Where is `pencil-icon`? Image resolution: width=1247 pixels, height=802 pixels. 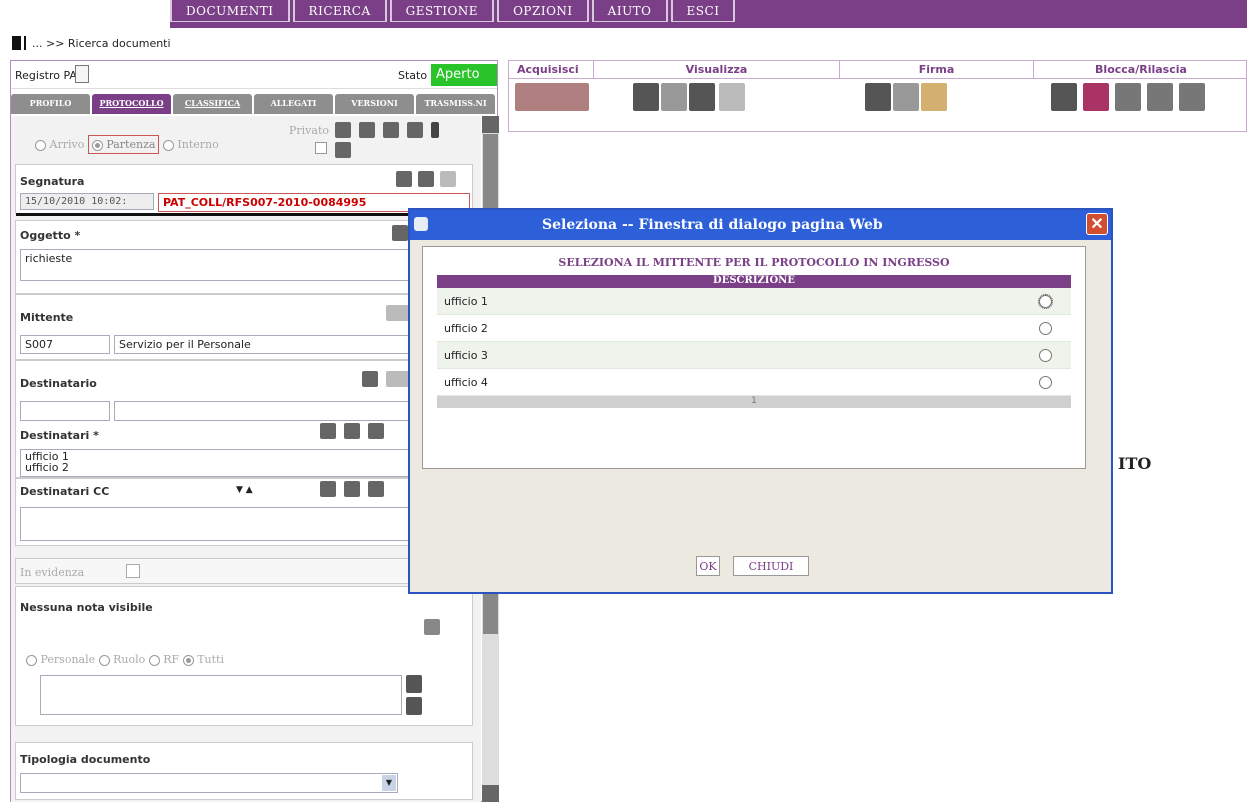
pencil-icon is located at coordinates (435, 130).